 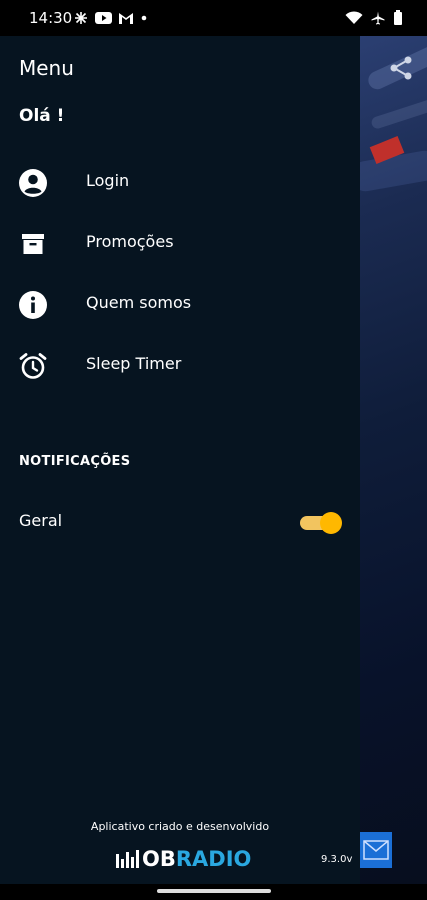 I want to click on logo-text-blue: RADIO, so click(x=213, y=859).